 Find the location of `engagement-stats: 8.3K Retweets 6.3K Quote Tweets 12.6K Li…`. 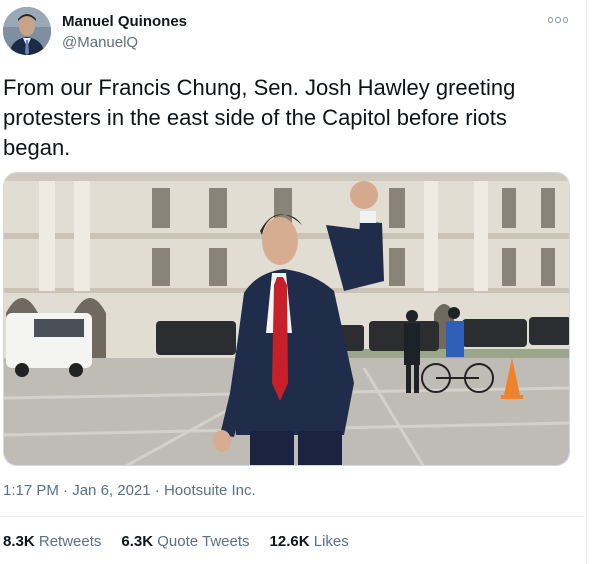

engagement-stats: 8.3K Retweets 6.3K Quote Tweets 12.6K Li… is located at coordinates (176, 541).